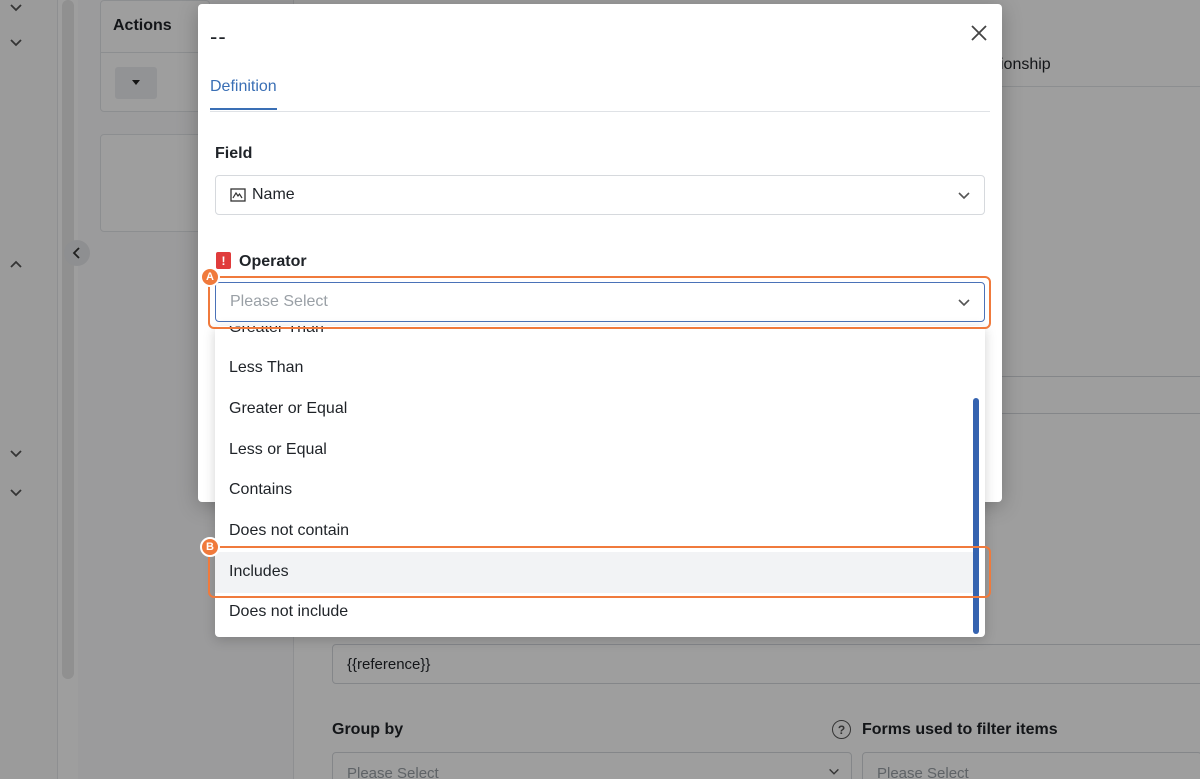 This screenshot has height=779, width=1200. I want to click on marker-badge-a: A, so click(210, 277).